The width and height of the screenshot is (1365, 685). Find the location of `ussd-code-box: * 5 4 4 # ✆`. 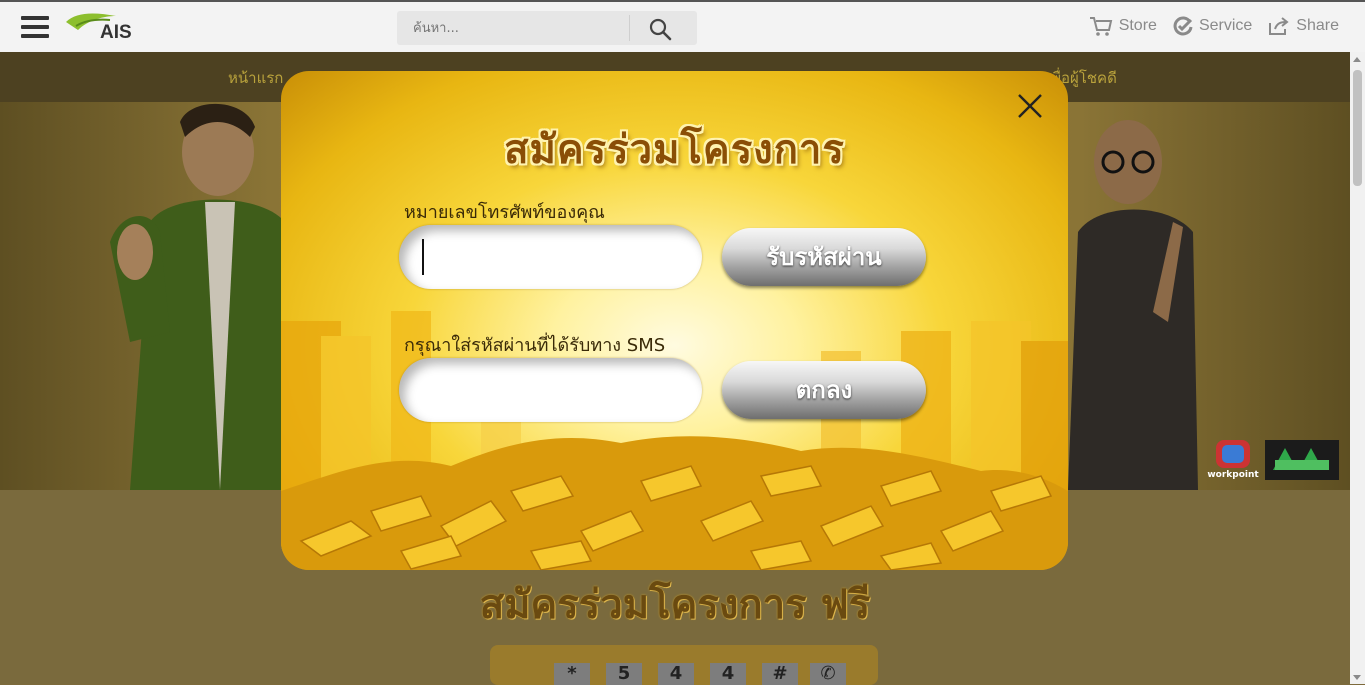

ussd-code-box: * 5 4 4 # ✆ is located at coordinates (684, 665).